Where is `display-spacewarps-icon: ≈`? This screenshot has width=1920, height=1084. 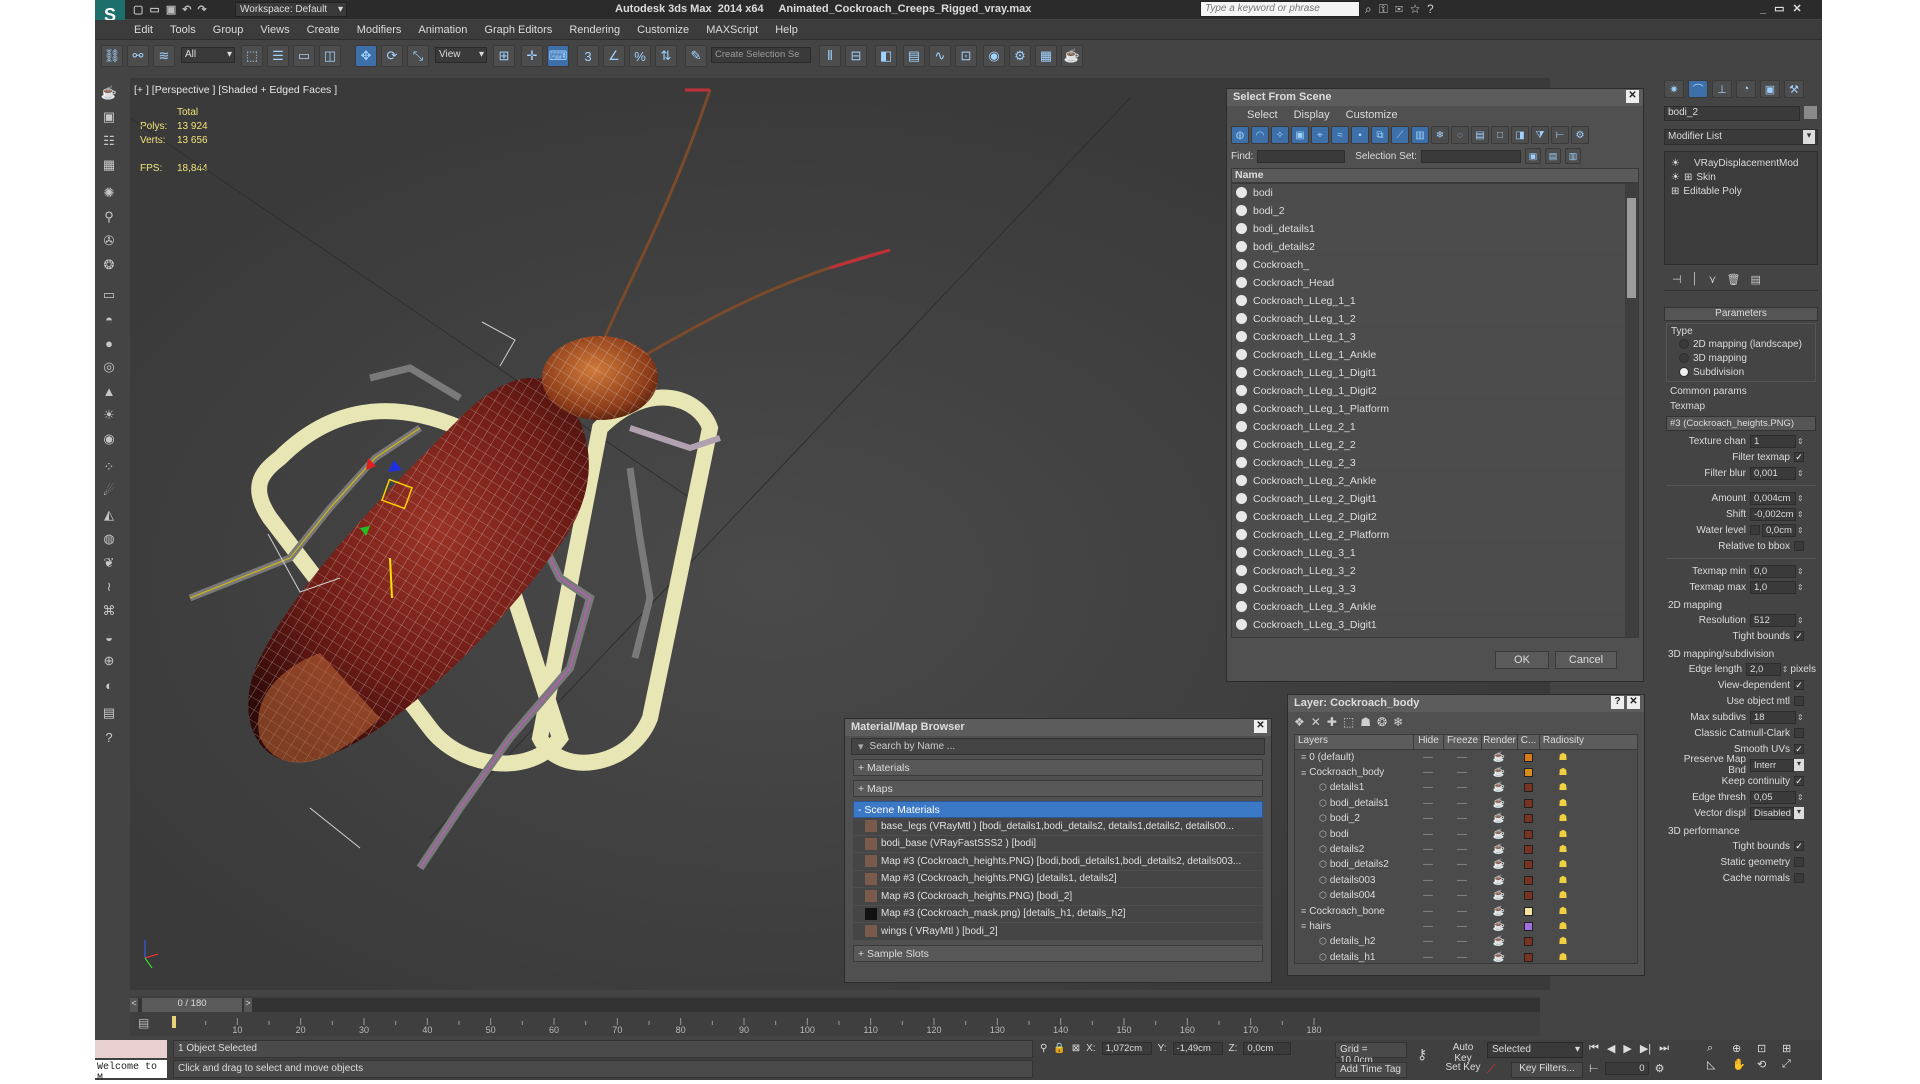
display-spacewarps-icon: ≈ is located at coordinates (1340, 135).